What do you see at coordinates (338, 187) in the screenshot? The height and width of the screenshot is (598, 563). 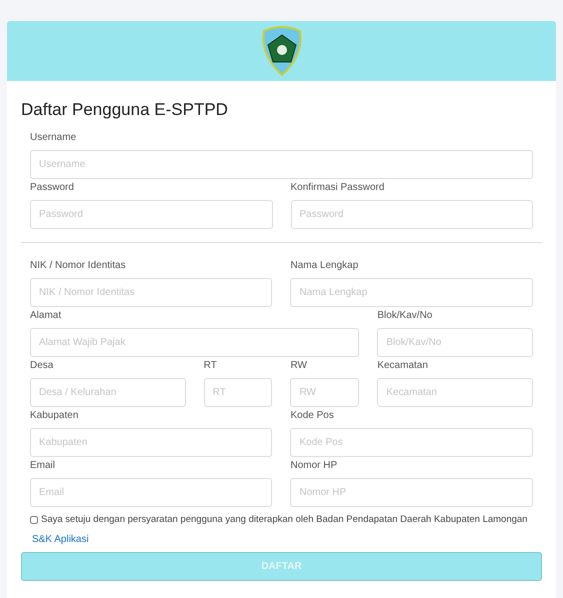 I see `field-label: Konfirmasi Password` at bounding box center [338, 187].